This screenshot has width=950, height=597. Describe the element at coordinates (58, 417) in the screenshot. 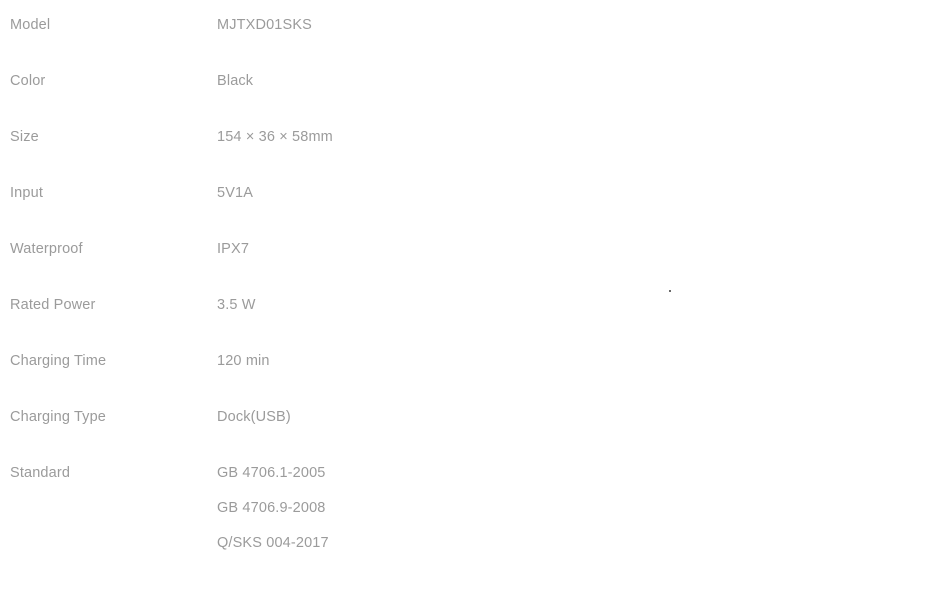

I see `spec-label-charging-type: Charging Type` at that location.